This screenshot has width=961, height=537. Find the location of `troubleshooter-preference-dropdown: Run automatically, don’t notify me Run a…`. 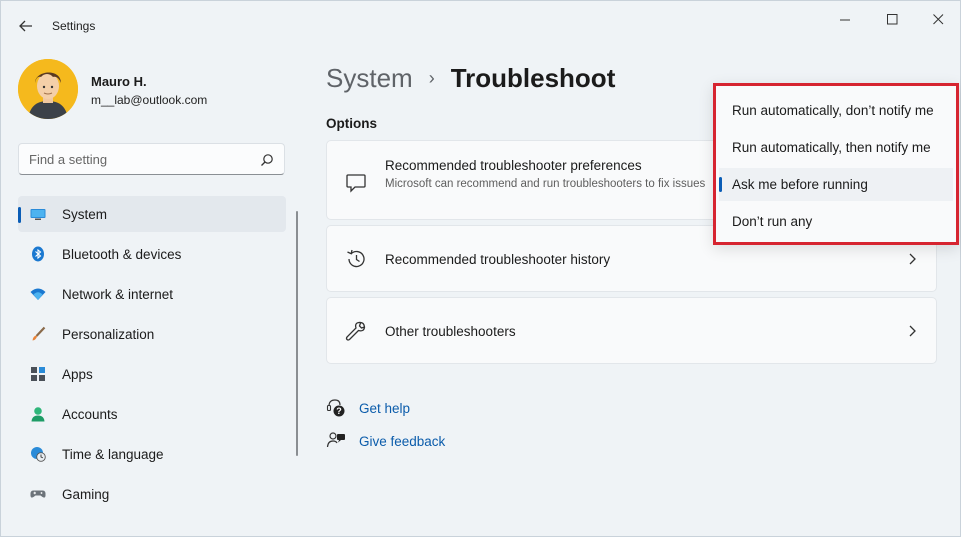

troubleshooter-preference-dropdown: Run automatically, don’t notify me Run a… is located at coordinates (836, 164).